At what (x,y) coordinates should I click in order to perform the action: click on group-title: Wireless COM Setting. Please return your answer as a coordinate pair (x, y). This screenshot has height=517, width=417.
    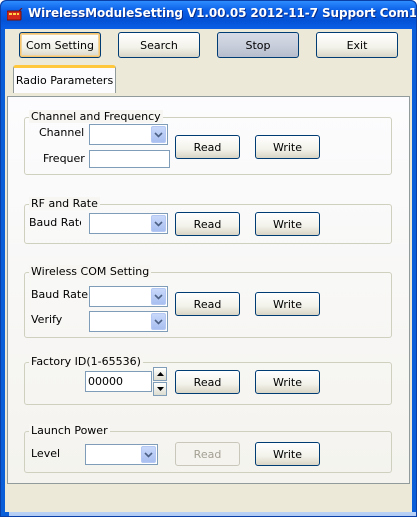
    Looking at the image, I should click on (90, 271).